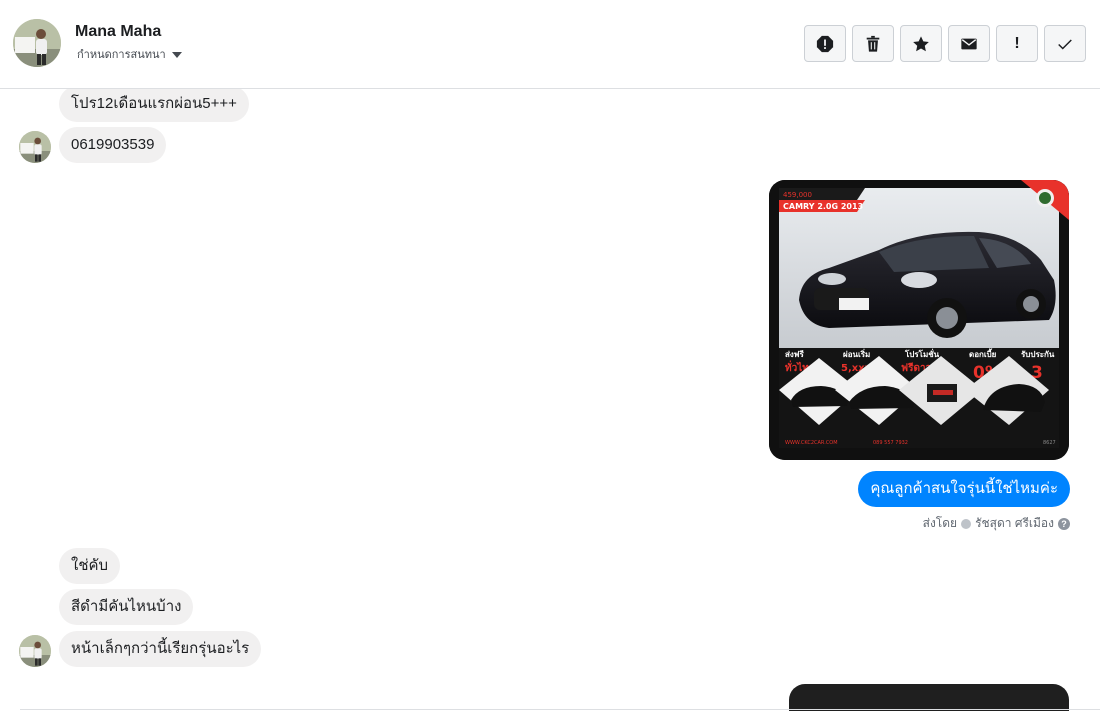 This screenshot has height=711, width=1100. I want to click on help-icon: ?, so click(1064, 523).